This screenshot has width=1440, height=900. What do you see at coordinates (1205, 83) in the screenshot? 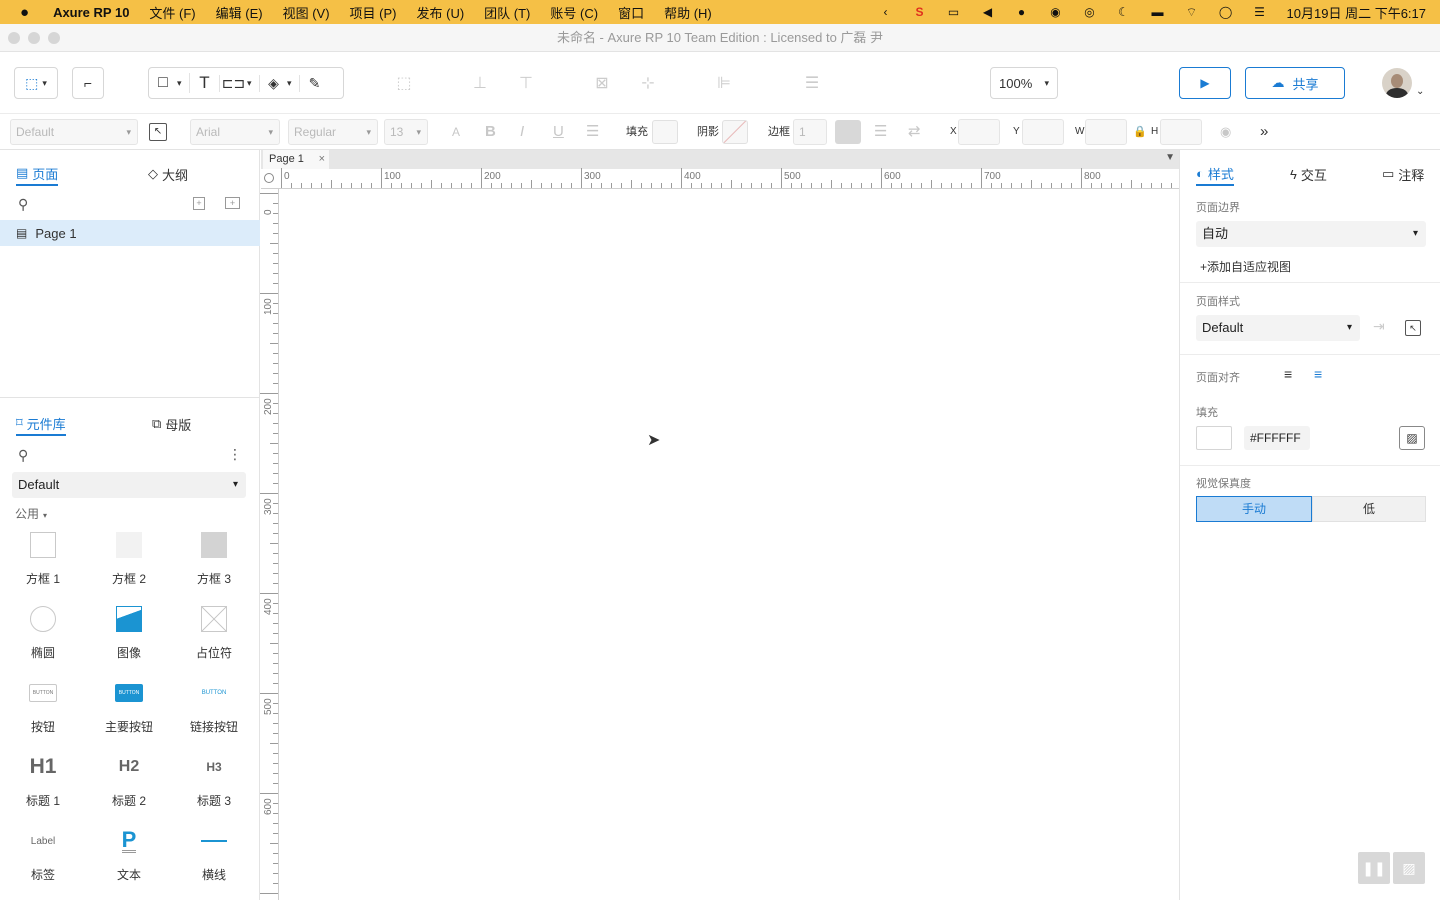
I see `preview-button: ▶` at bounding box center [1205, 83].